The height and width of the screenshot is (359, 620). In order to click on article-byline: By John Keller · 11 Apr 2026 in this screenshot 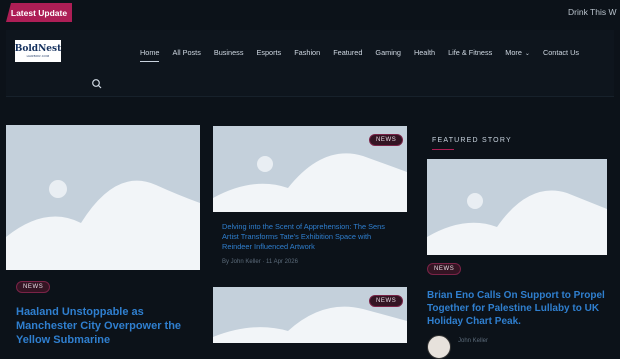, I will do `click(260, 262)`.